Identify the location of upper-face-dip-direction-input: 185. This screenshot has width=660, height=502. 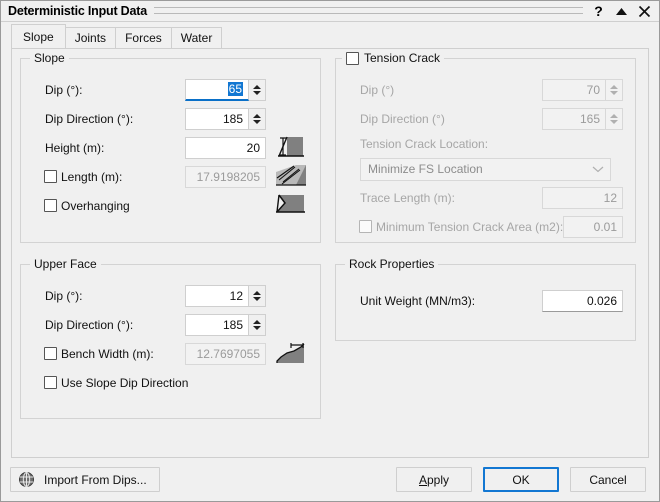
(217, 324).